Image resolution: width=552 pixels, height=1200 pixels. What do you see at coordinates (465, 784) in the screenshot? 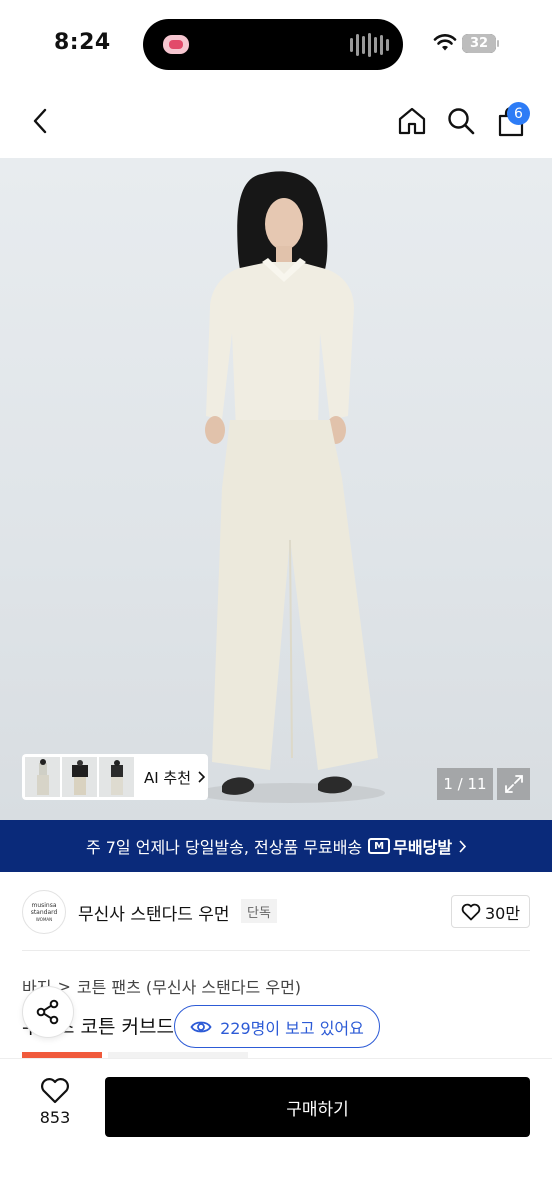
I see `image-counter: 1 / 11` at bounding box center [465, 784].